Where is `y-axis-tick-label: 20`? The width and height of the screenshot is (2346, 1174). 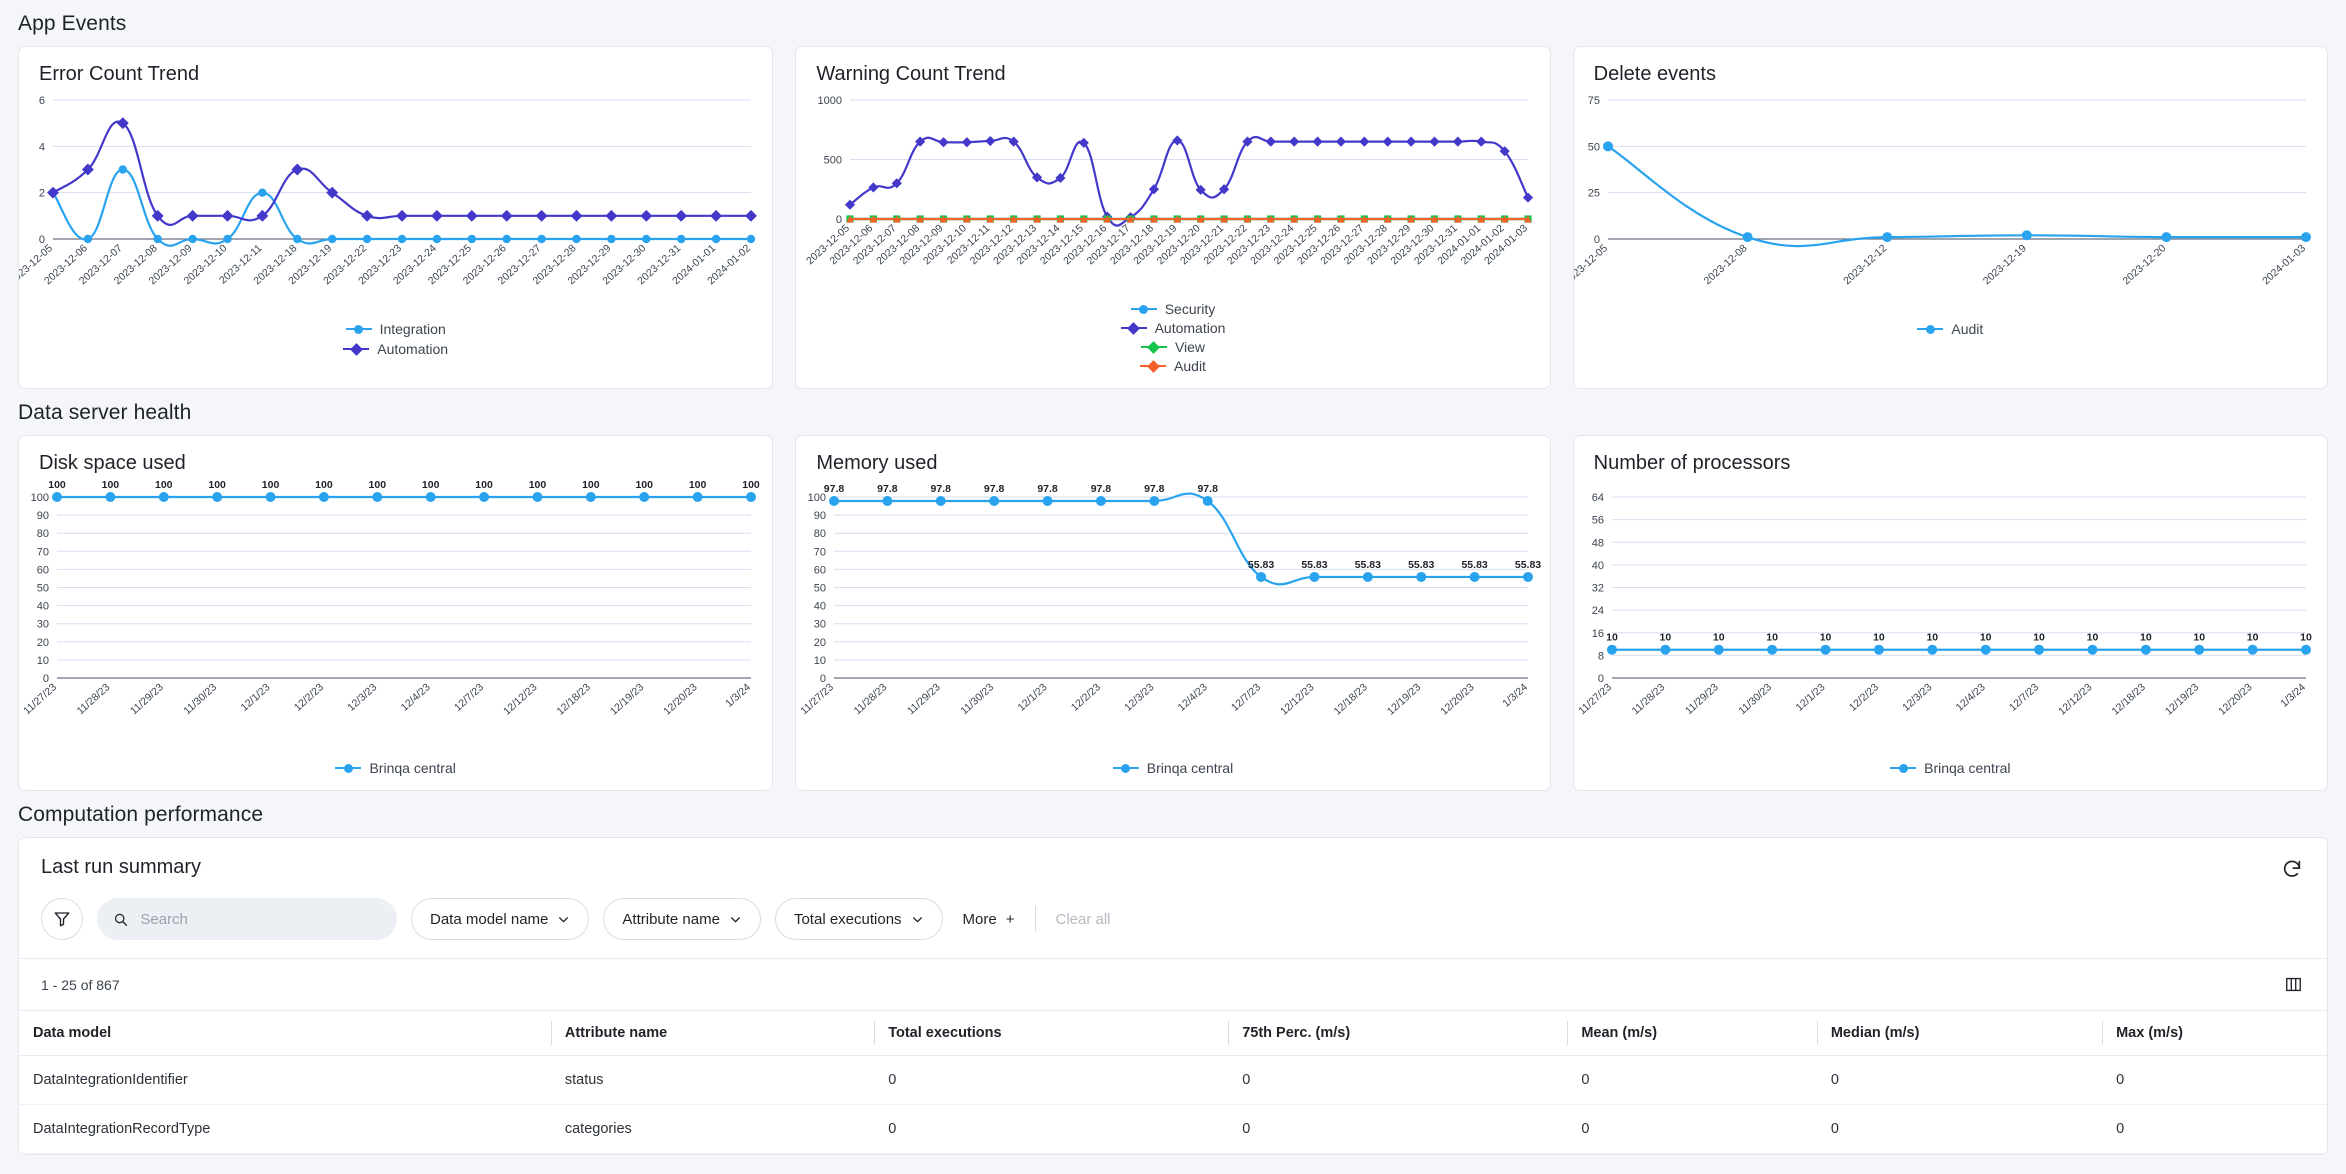 y-axis-tick-label: 20 is located at coordinates (43, 643).